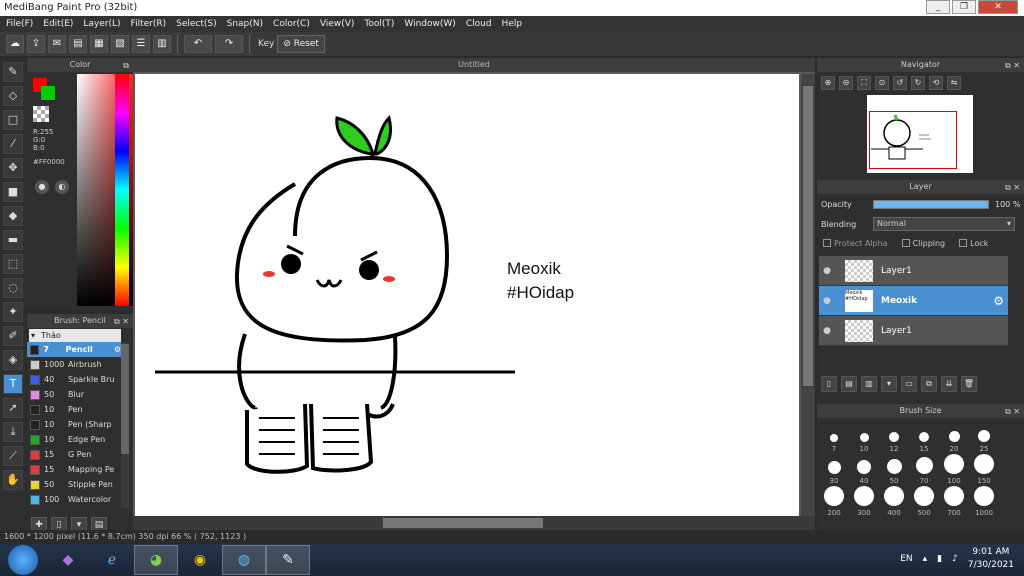 This screenshot has height=576, width=1024. What do you see at coordinates (75, 335) in the screenshot?
I see `brush-folder: ▾ Thảo` at bounding box center [75, 335].